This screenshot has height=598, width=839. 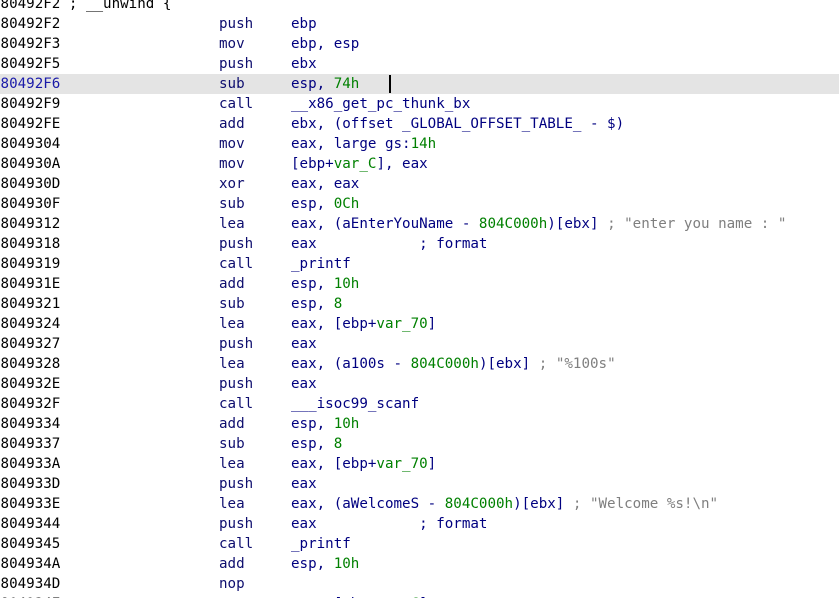 What do you see at coordinates (30, 264) in the screenshot?
I see `instruction-address: 08049319` at bounding box center [30, 264].